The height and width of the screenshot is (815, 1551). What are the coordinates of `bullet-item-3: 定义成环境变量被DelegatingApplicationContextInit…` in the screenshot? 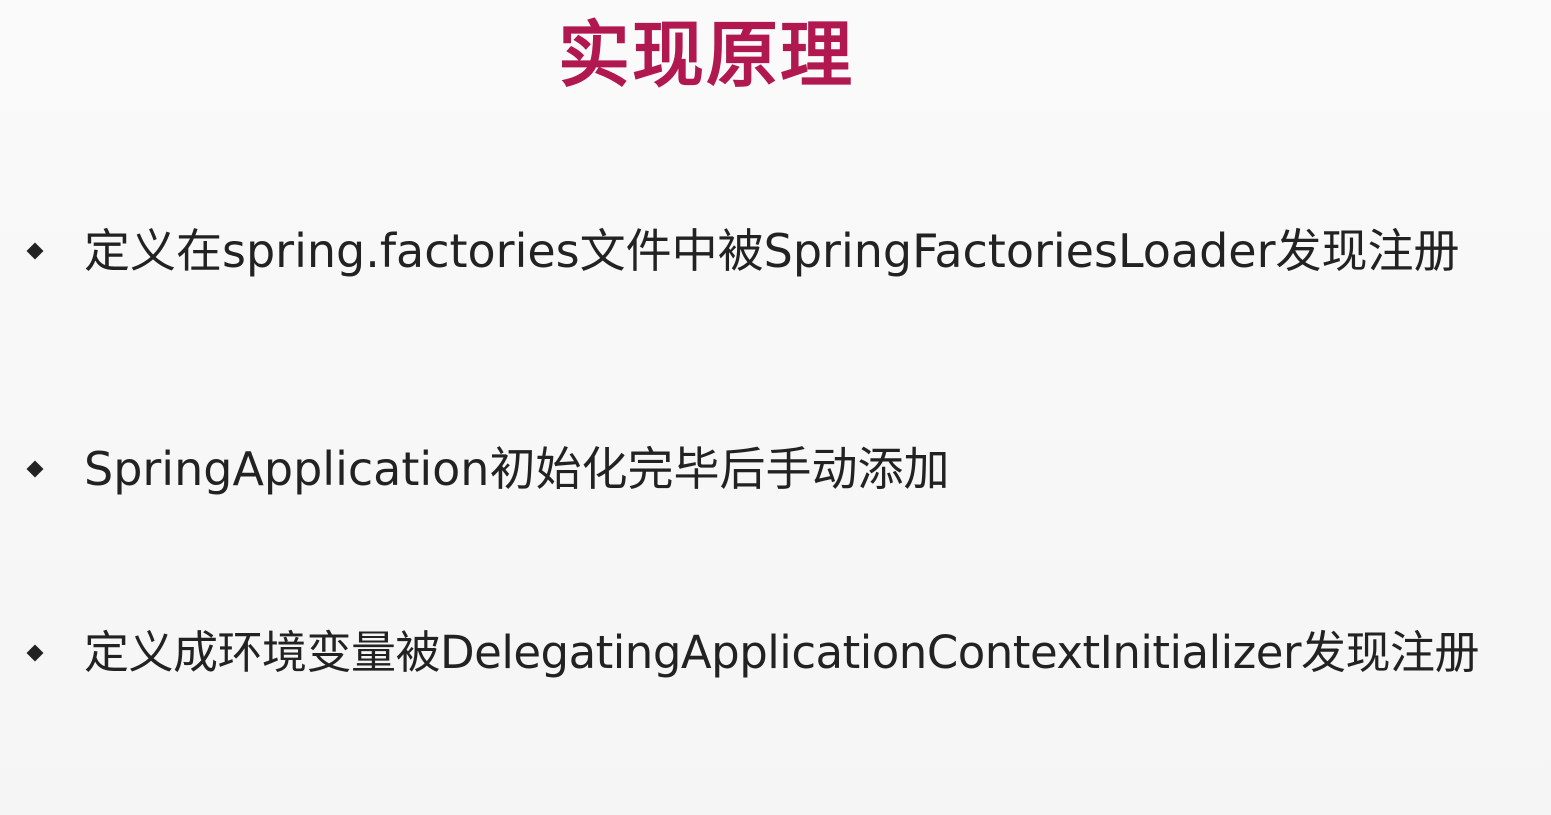 It's located at (752, 653).